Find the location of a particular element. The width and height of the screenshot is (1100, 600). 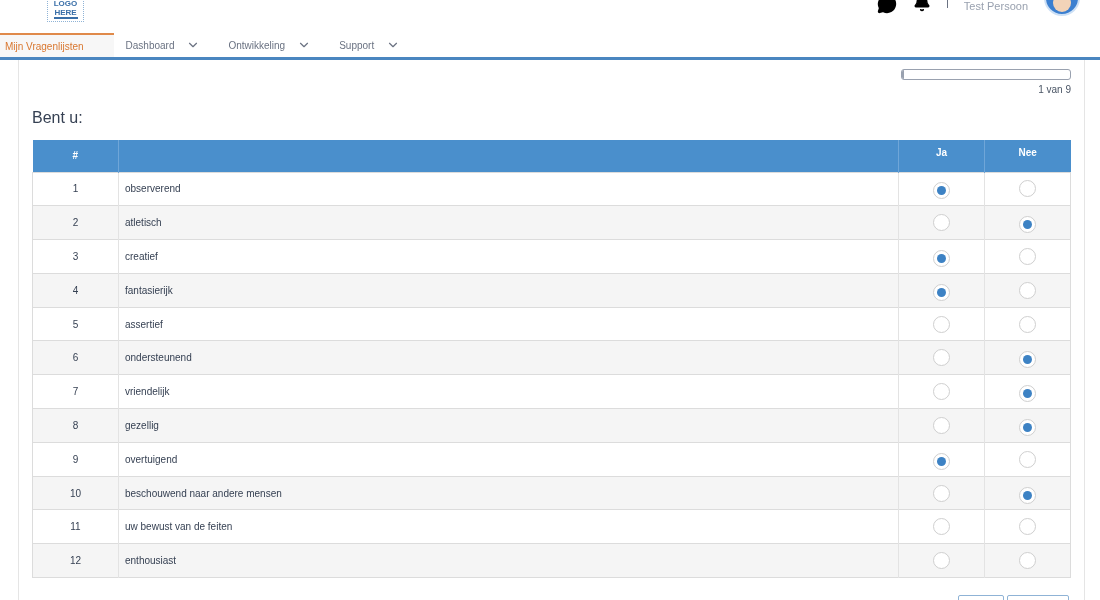

row-label: assertief is located at coordinates (144, 324).